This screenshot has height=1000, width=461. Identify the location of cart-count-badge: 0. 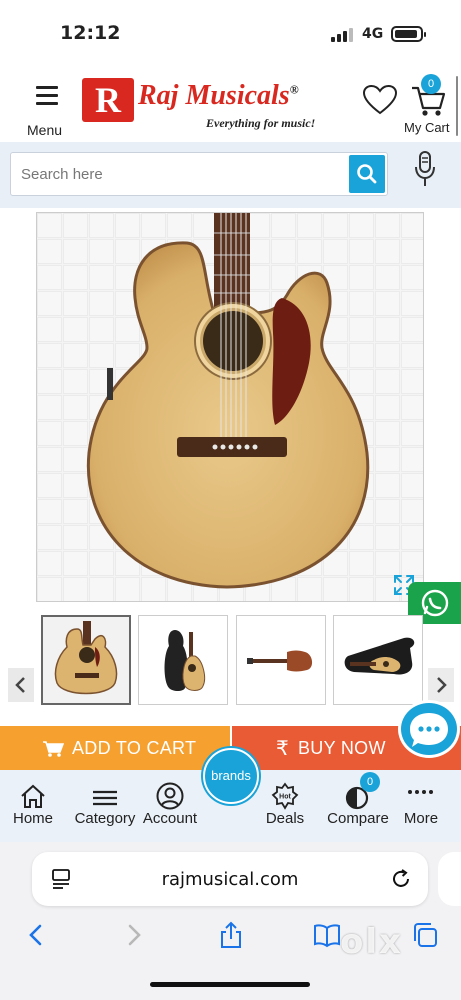
(431, 84).